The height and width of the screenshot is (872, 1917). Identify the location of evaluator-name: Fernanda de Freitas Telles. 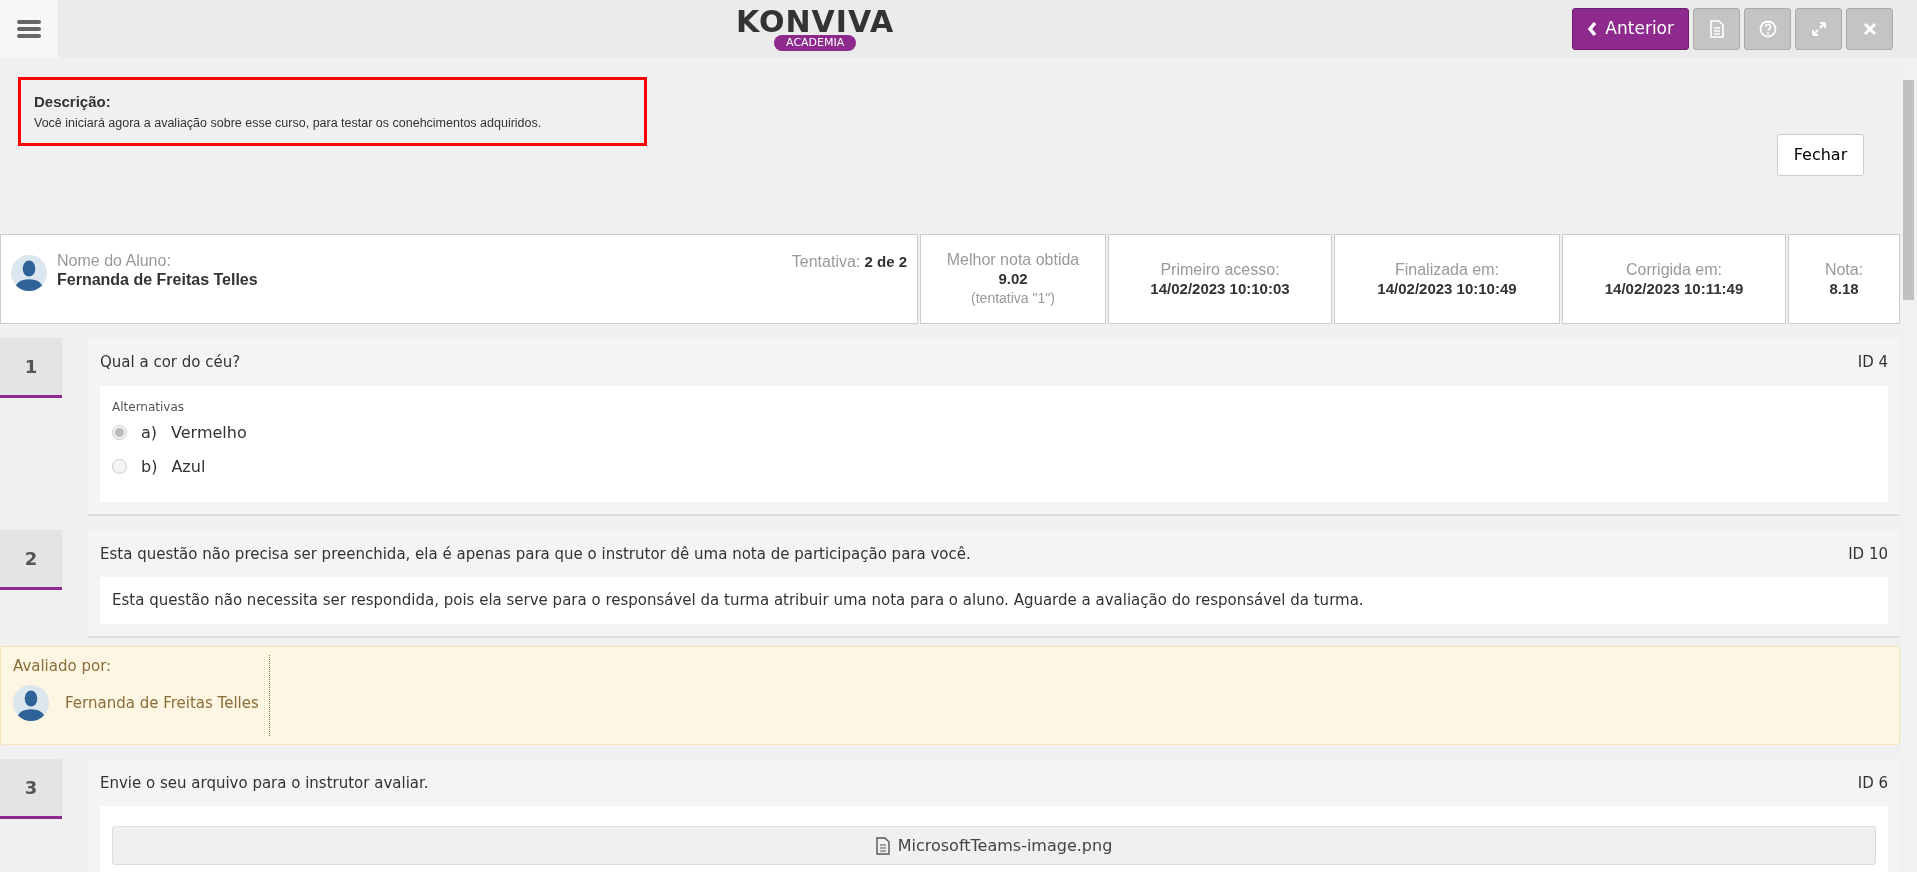
(162, 703).